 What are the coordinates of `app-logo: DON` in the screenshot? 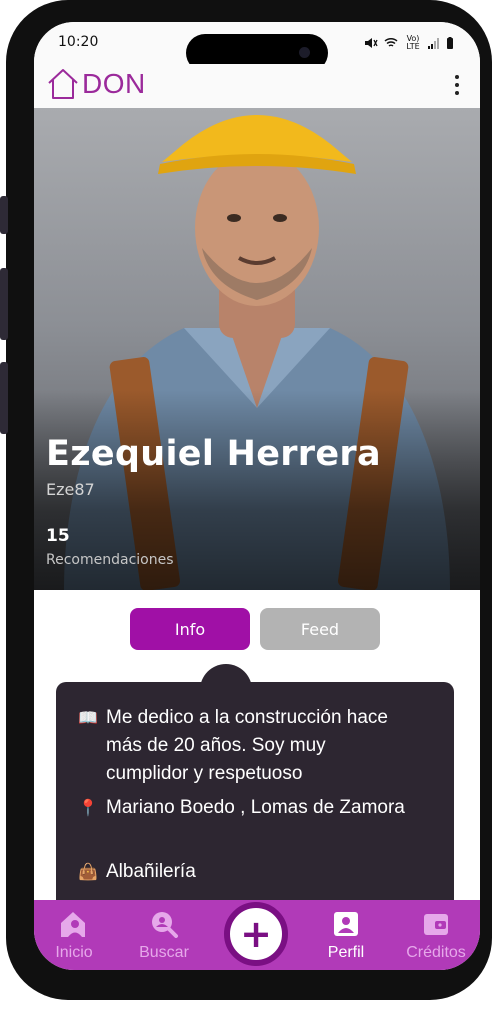 It's located at (96, 84).